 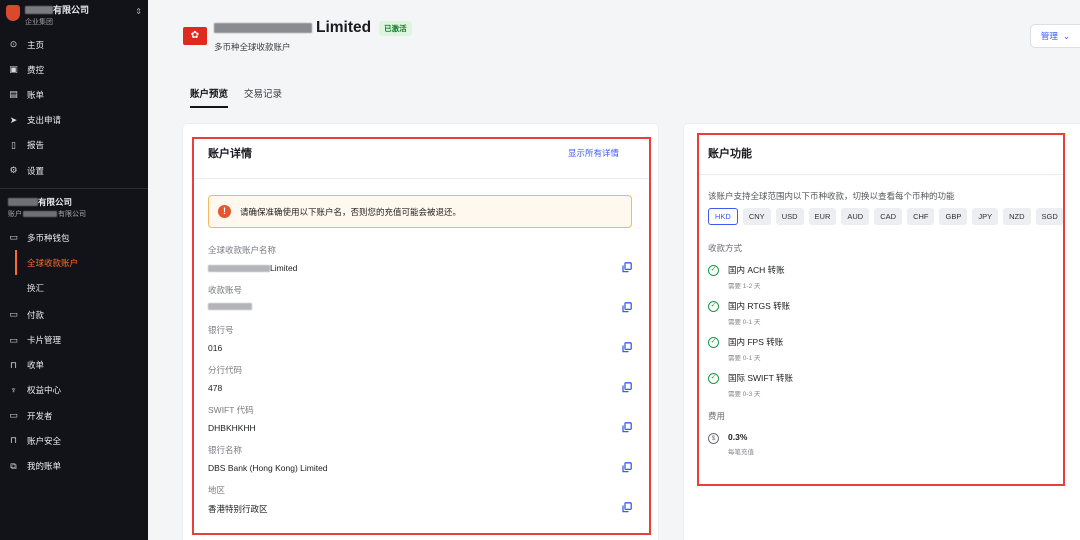 I want to click on hk-flag-icon: ✿, so click(x=195, y=36).